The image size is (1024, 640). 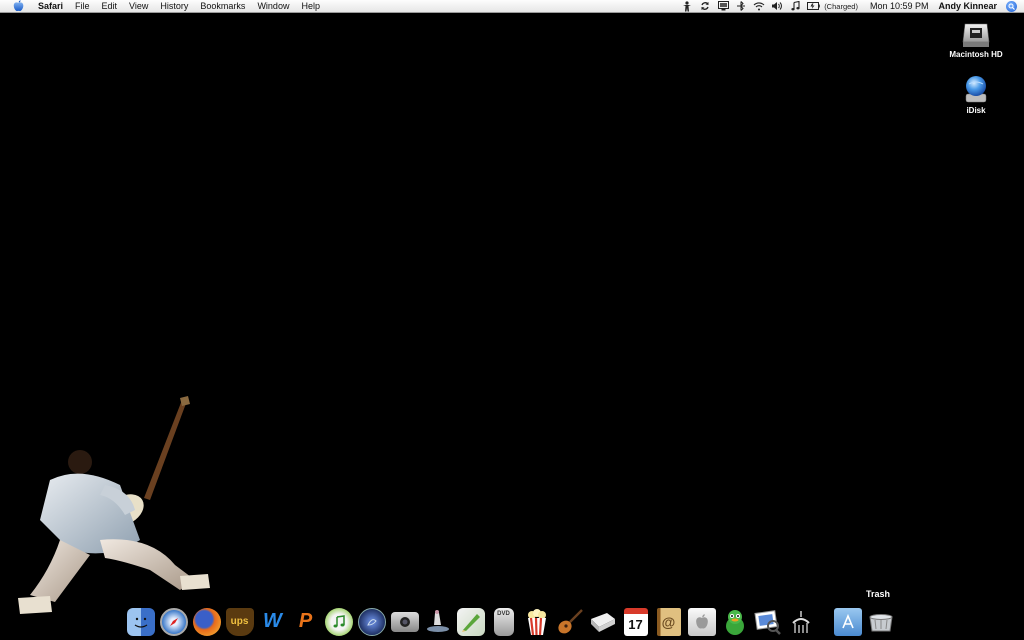 What do you see at coordinates (841, 6) in the screenshot?
I see `battery-status: (Charged)` at bounding box center [841, 6].